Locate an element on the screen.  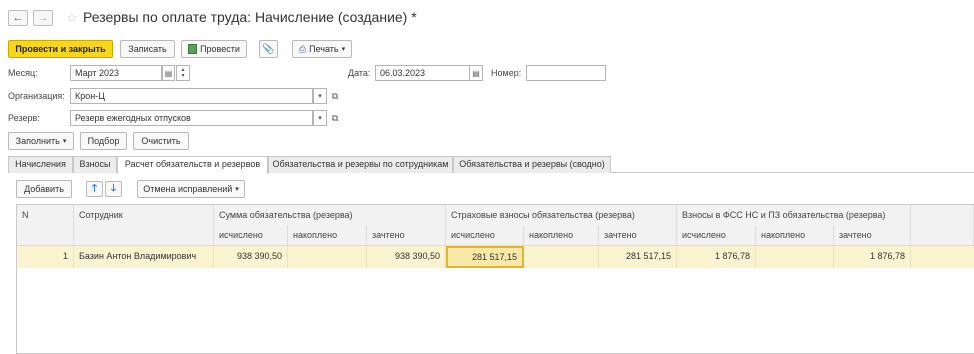
printer-icon: ⎙ is located at coordinates (302, 48).